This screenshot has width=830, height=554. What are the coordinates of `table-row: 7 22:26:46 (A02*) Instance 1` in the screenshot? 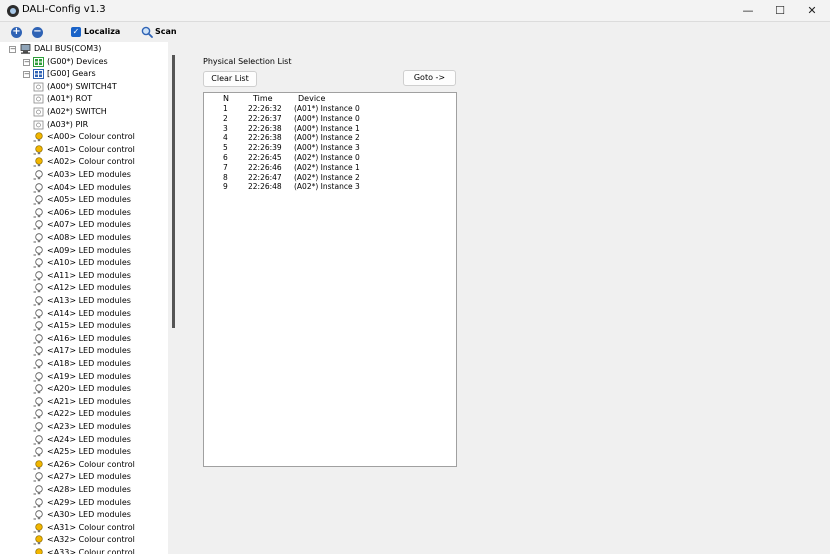 It's located at (329, 168).